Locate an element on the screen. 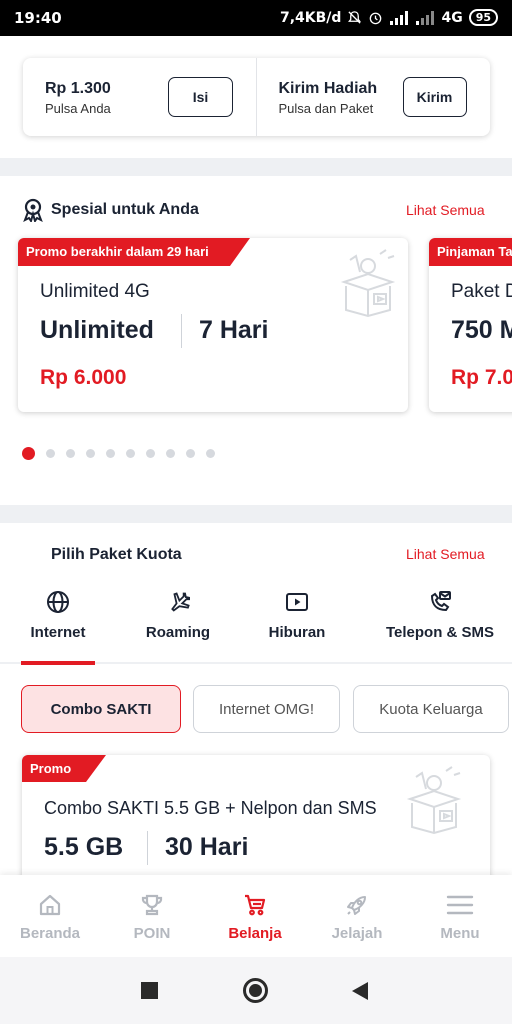  promo-price: Rp 6.000 is located at coordinates (83, 377).